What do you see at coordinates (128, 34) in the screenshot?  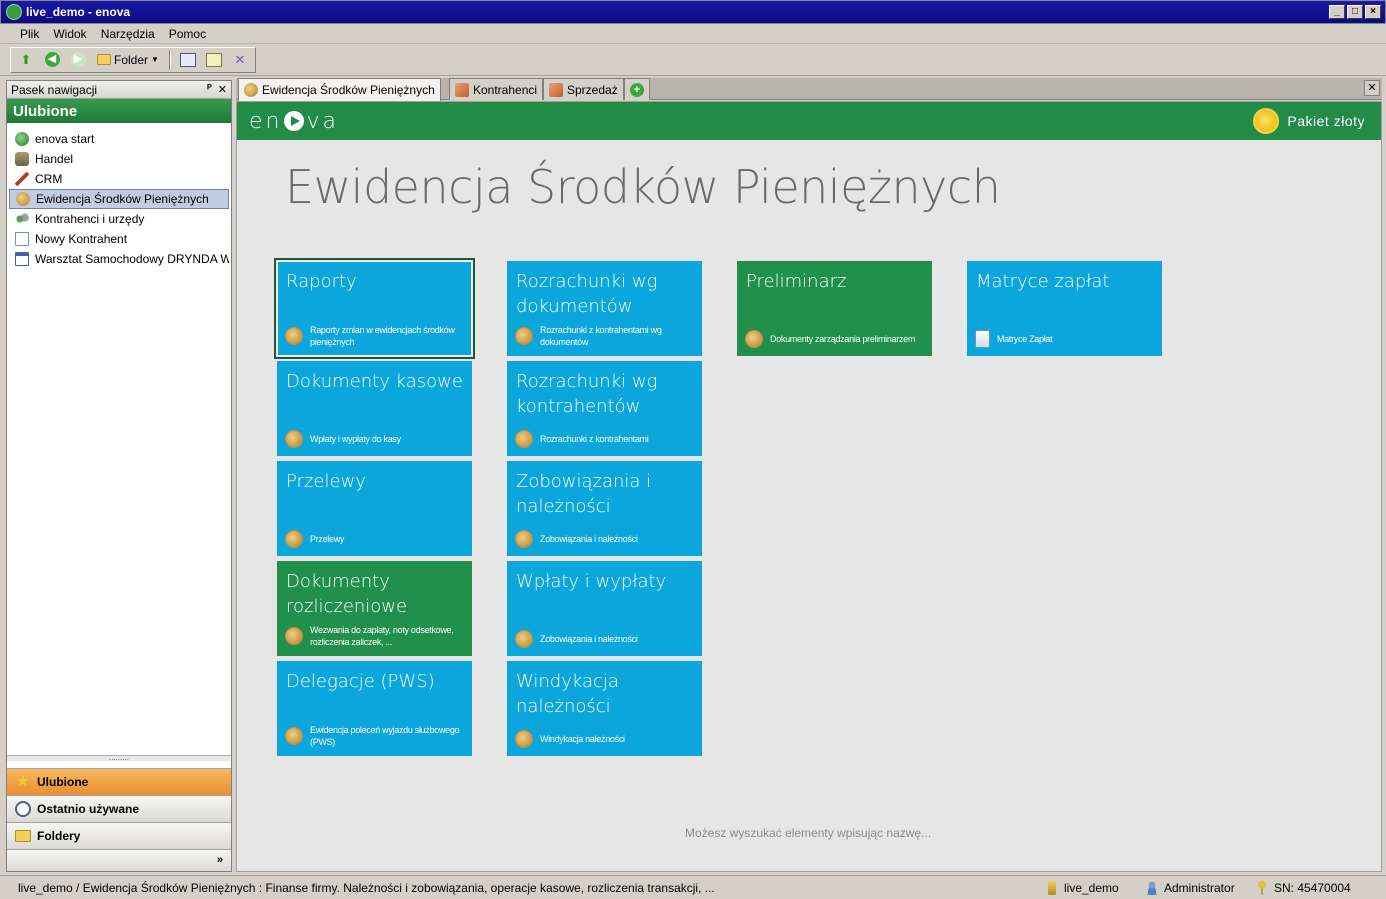 I see `menu-narzedzia: Narzędzia` at bounding box center [128, 34].